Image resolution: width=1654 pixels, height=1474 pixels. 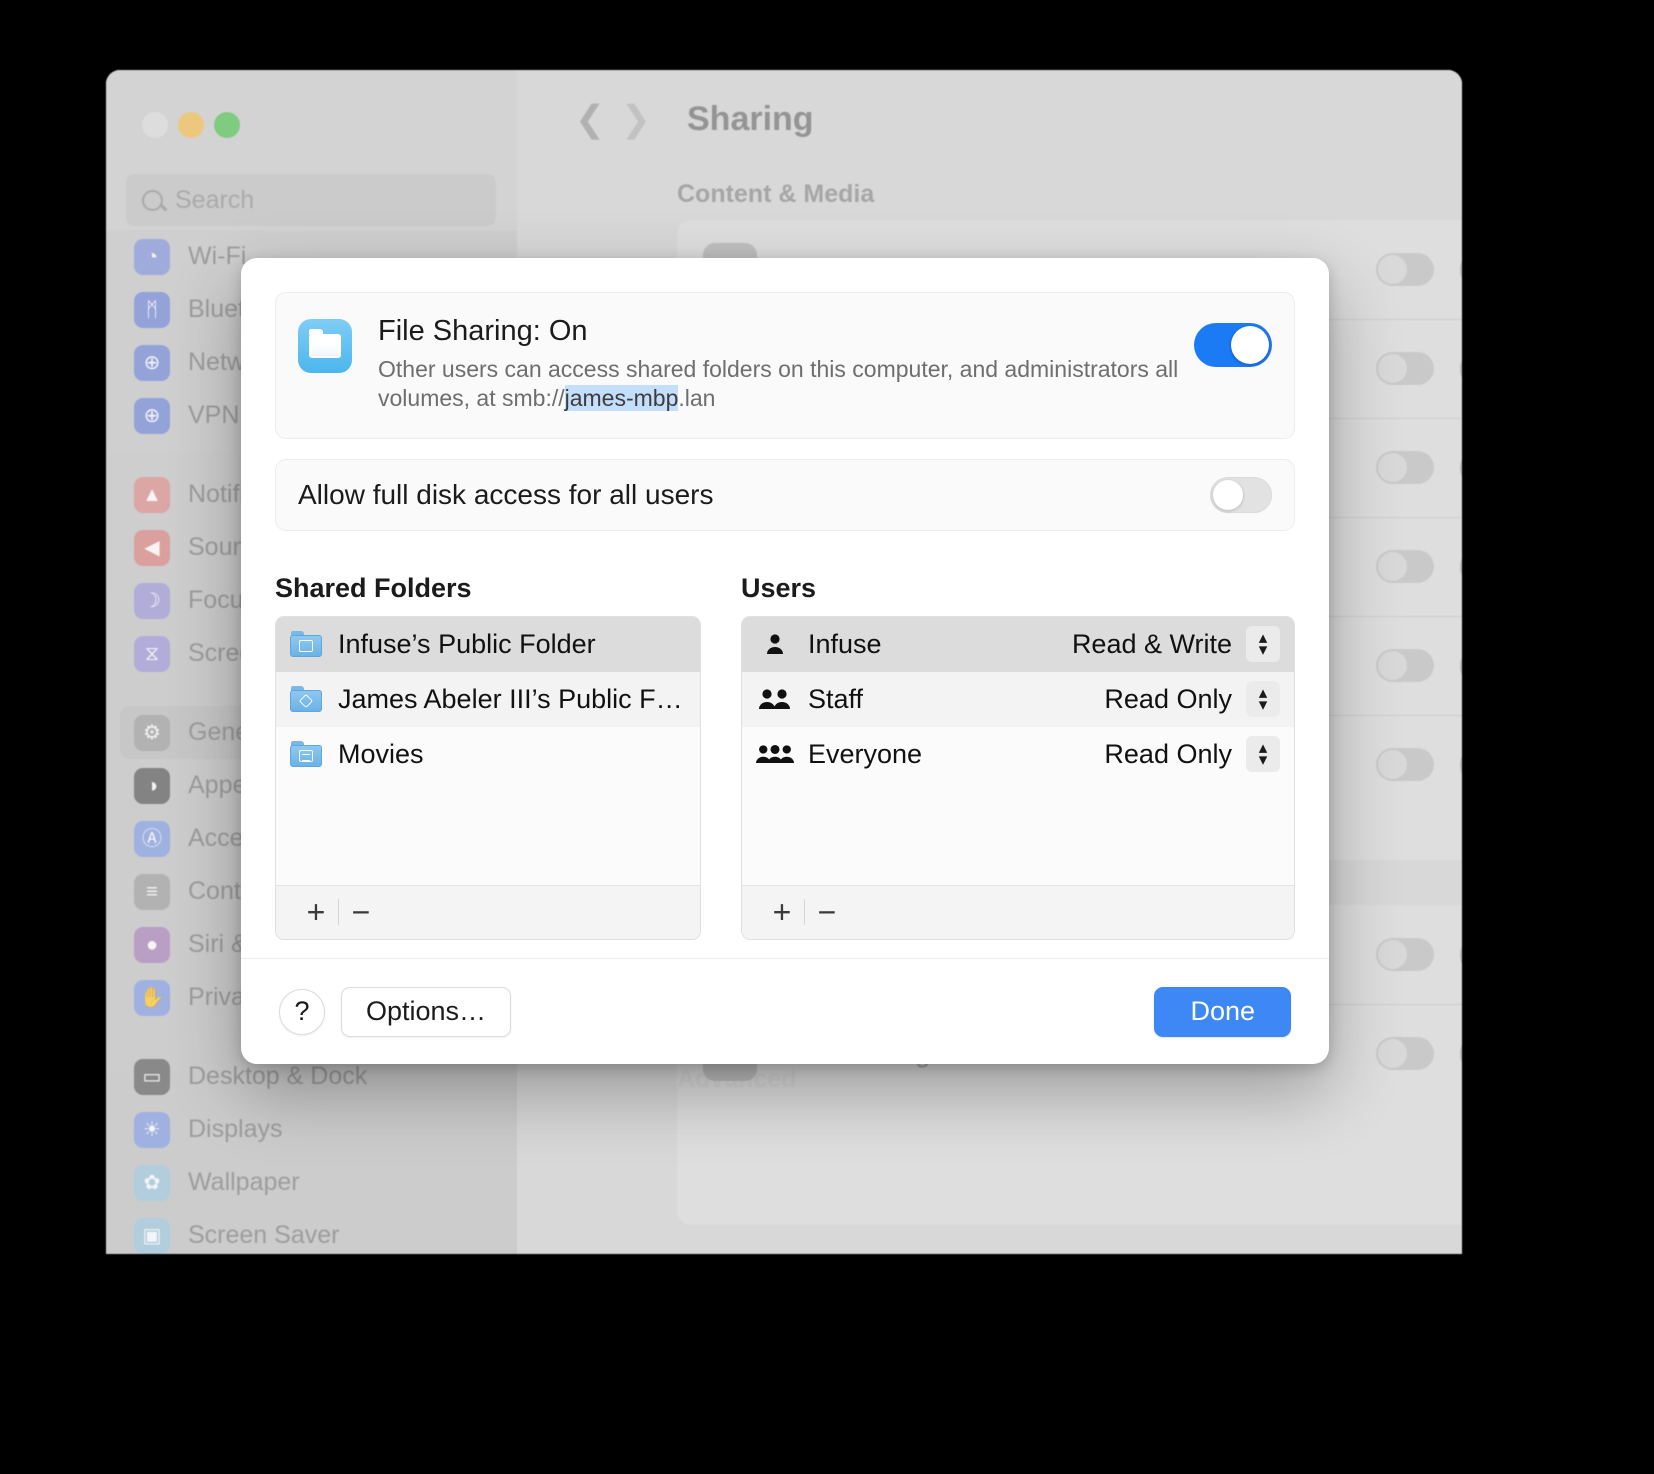 What do you see at coordinates (302, 1011) in the screenshot?
I see `help-button: ?` at bounding box center [302, 1011].